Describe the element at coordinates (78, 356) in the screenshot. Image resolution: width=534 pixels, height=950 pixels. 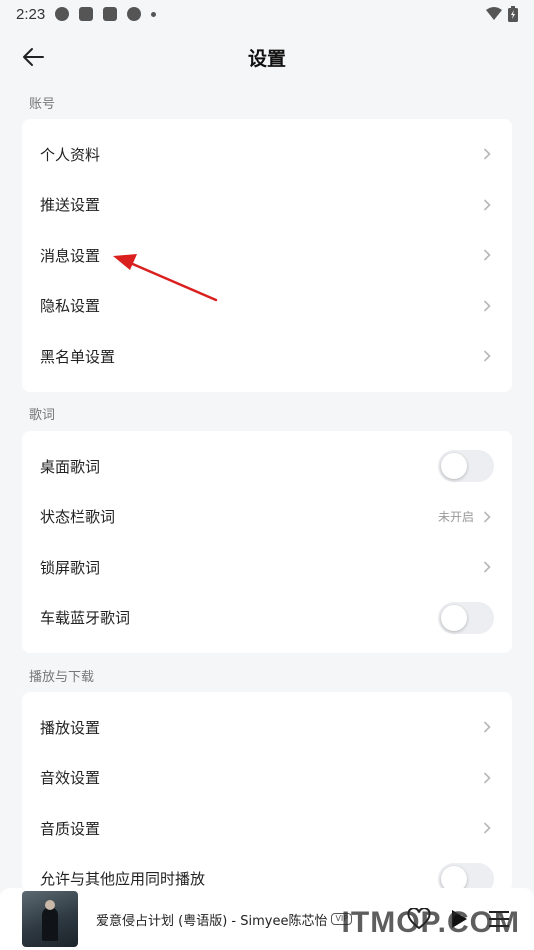
I see `settings-item-label: 黑名单设置` at that location.